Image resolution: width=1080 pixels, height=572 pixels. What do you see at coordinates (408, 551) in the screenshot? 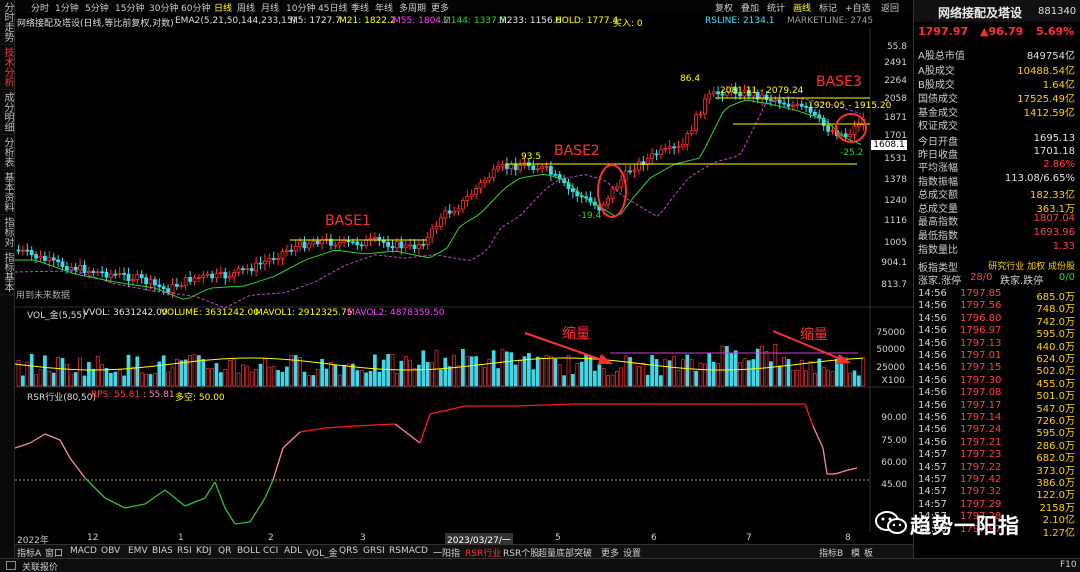
I see `indicator-tab: RSMACD` at bounding box center [408, 551].